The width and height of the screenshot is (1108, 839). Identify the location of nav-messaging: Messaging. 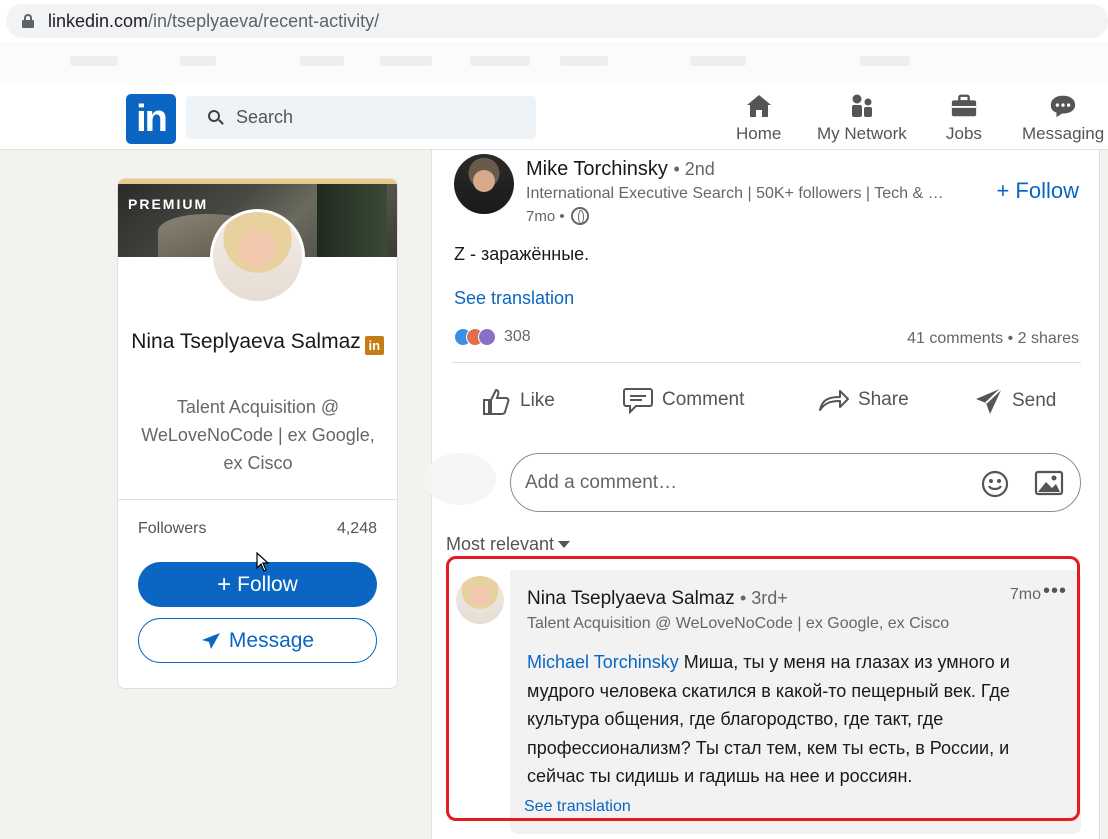
(1063, 118).